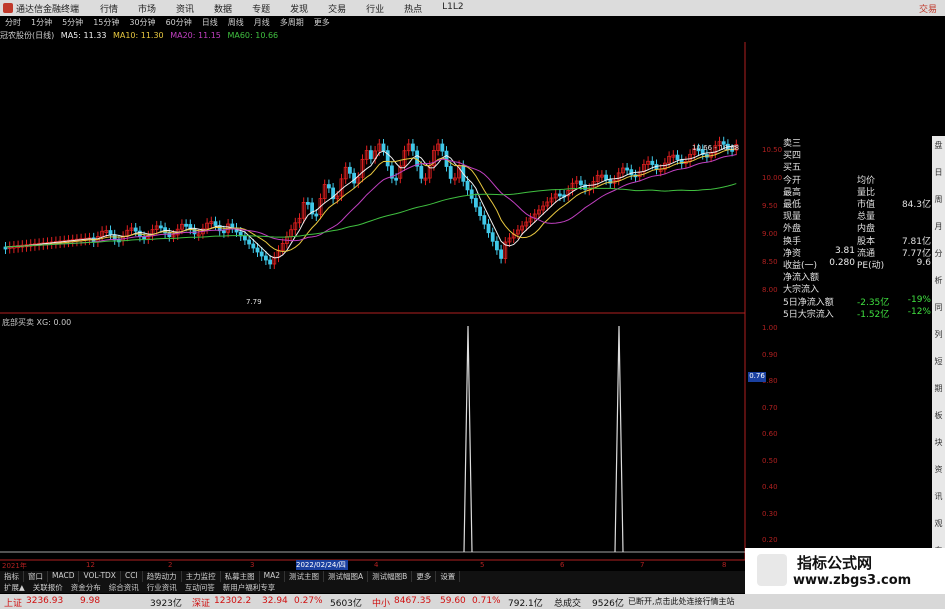 Image resolution: width=945 pixels, height=609 pixels. What do you see at coordinates (236, 22) in the screenshot?
I see `timeframe-7: 周线` at bounding box center [236, 22].